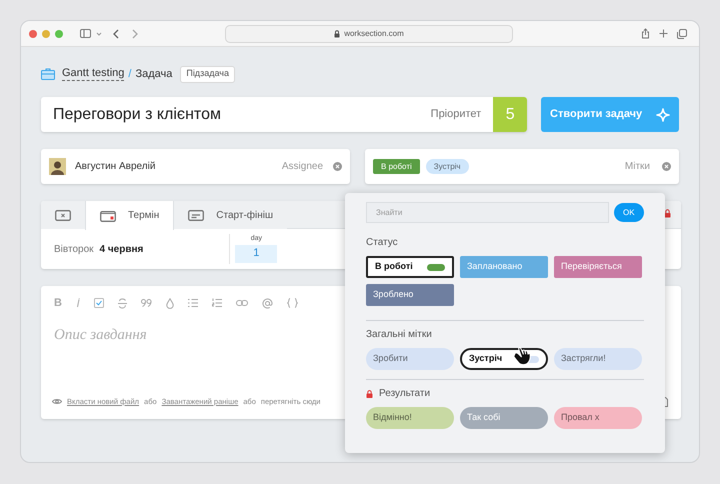  What do you see at coordinates (504, 418) in the screenshot?
I see `tag-option: Так собі` at bounding box center [504, 418].